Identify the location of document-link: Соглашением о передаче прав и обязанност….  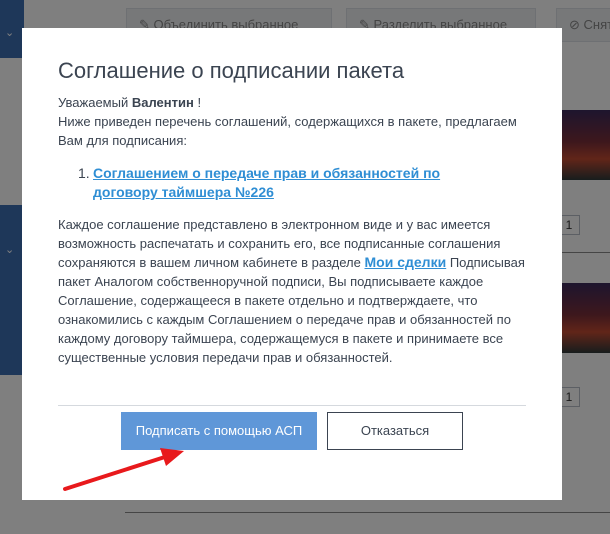
(266, 182).